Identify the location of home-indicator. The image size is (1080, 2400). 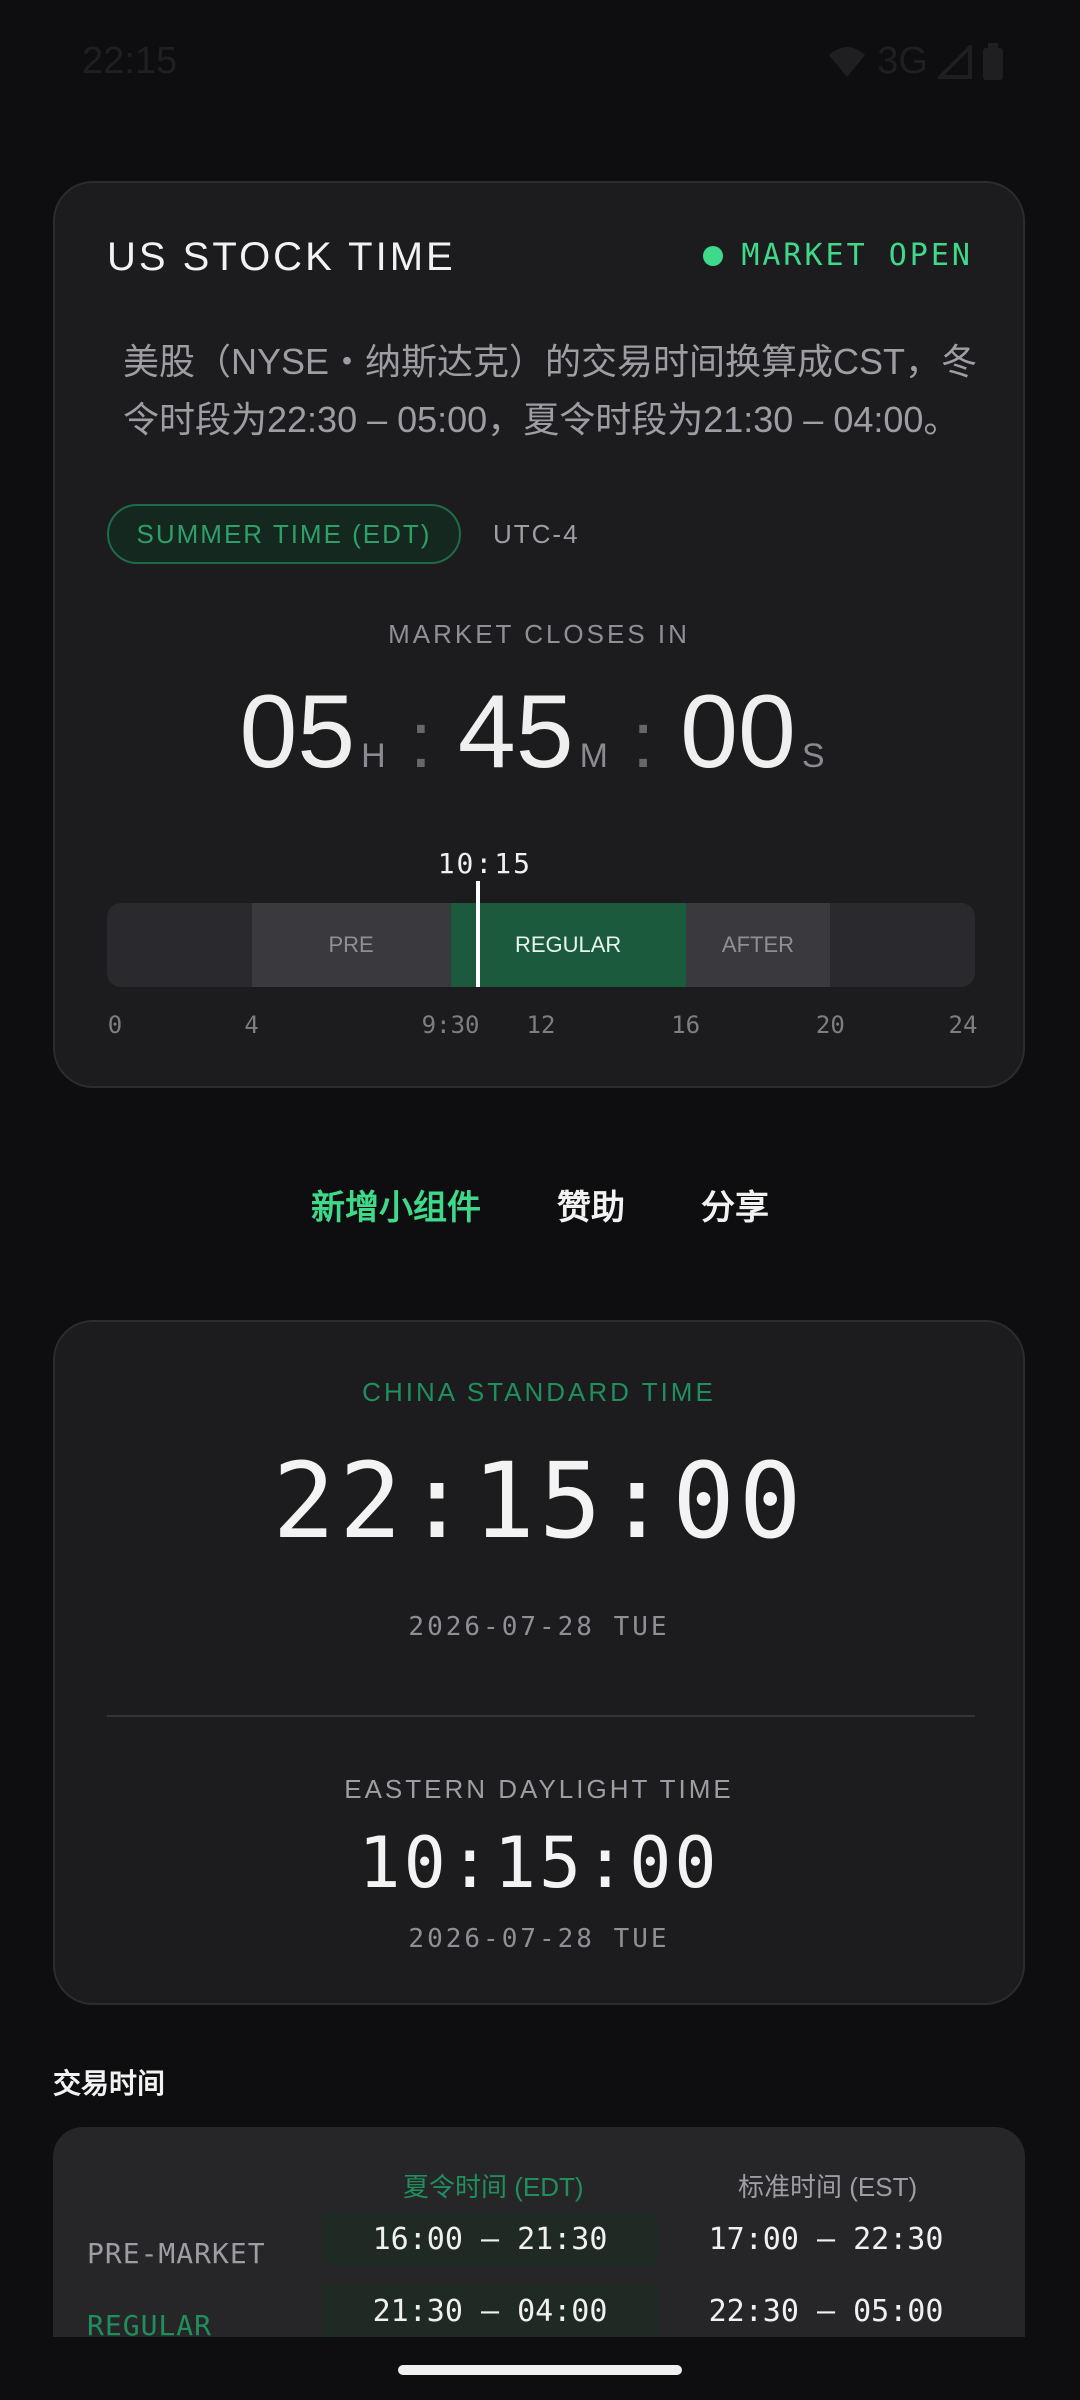
(540, 2370).